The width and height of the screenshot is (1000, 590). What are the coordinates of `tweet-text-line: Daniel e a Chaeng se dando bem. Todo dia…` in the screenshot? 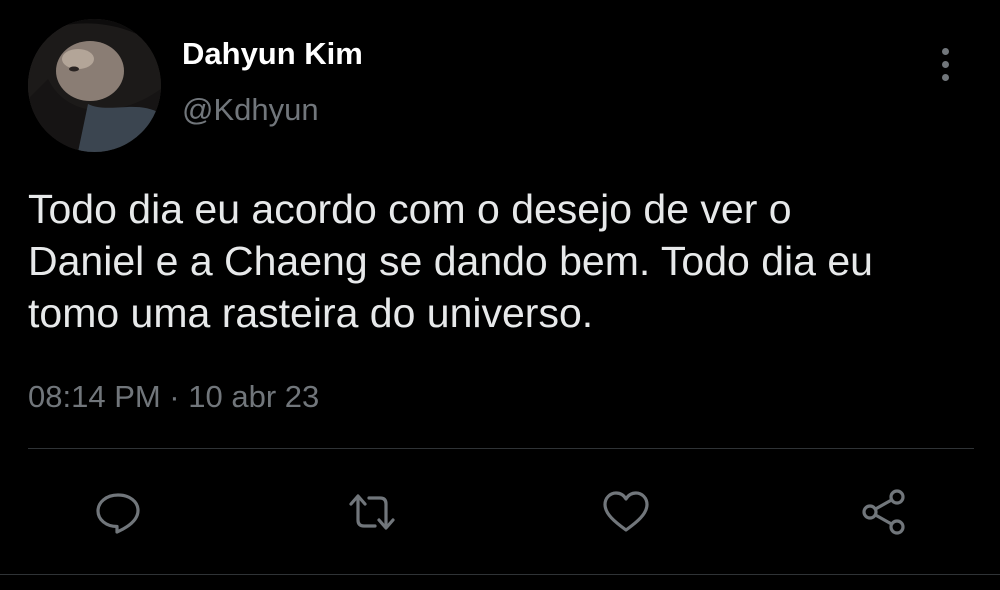 It's located at (450, 261).